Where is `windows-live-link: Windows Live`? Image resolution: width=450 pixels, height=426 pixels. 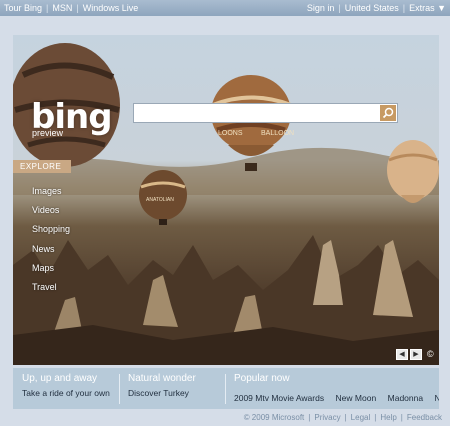
windows-live-link: Windows Live is located at coordinates (111, 8).